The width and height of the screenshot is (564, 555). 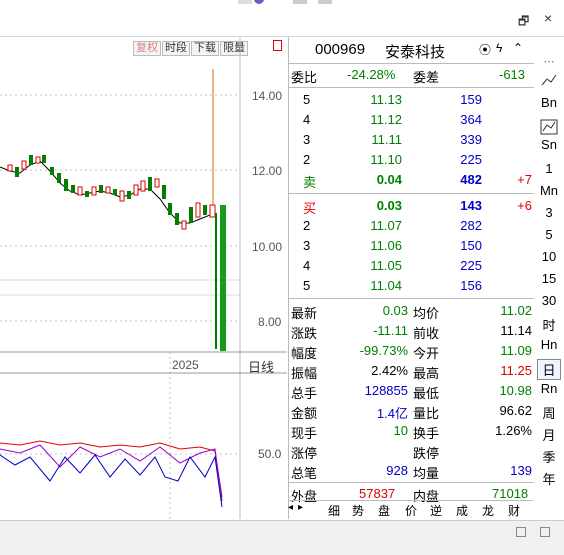 What do you see at coordinates (549, 478) in the screenshot?
I see `period-16: 年` at bounding box center [549, 478].